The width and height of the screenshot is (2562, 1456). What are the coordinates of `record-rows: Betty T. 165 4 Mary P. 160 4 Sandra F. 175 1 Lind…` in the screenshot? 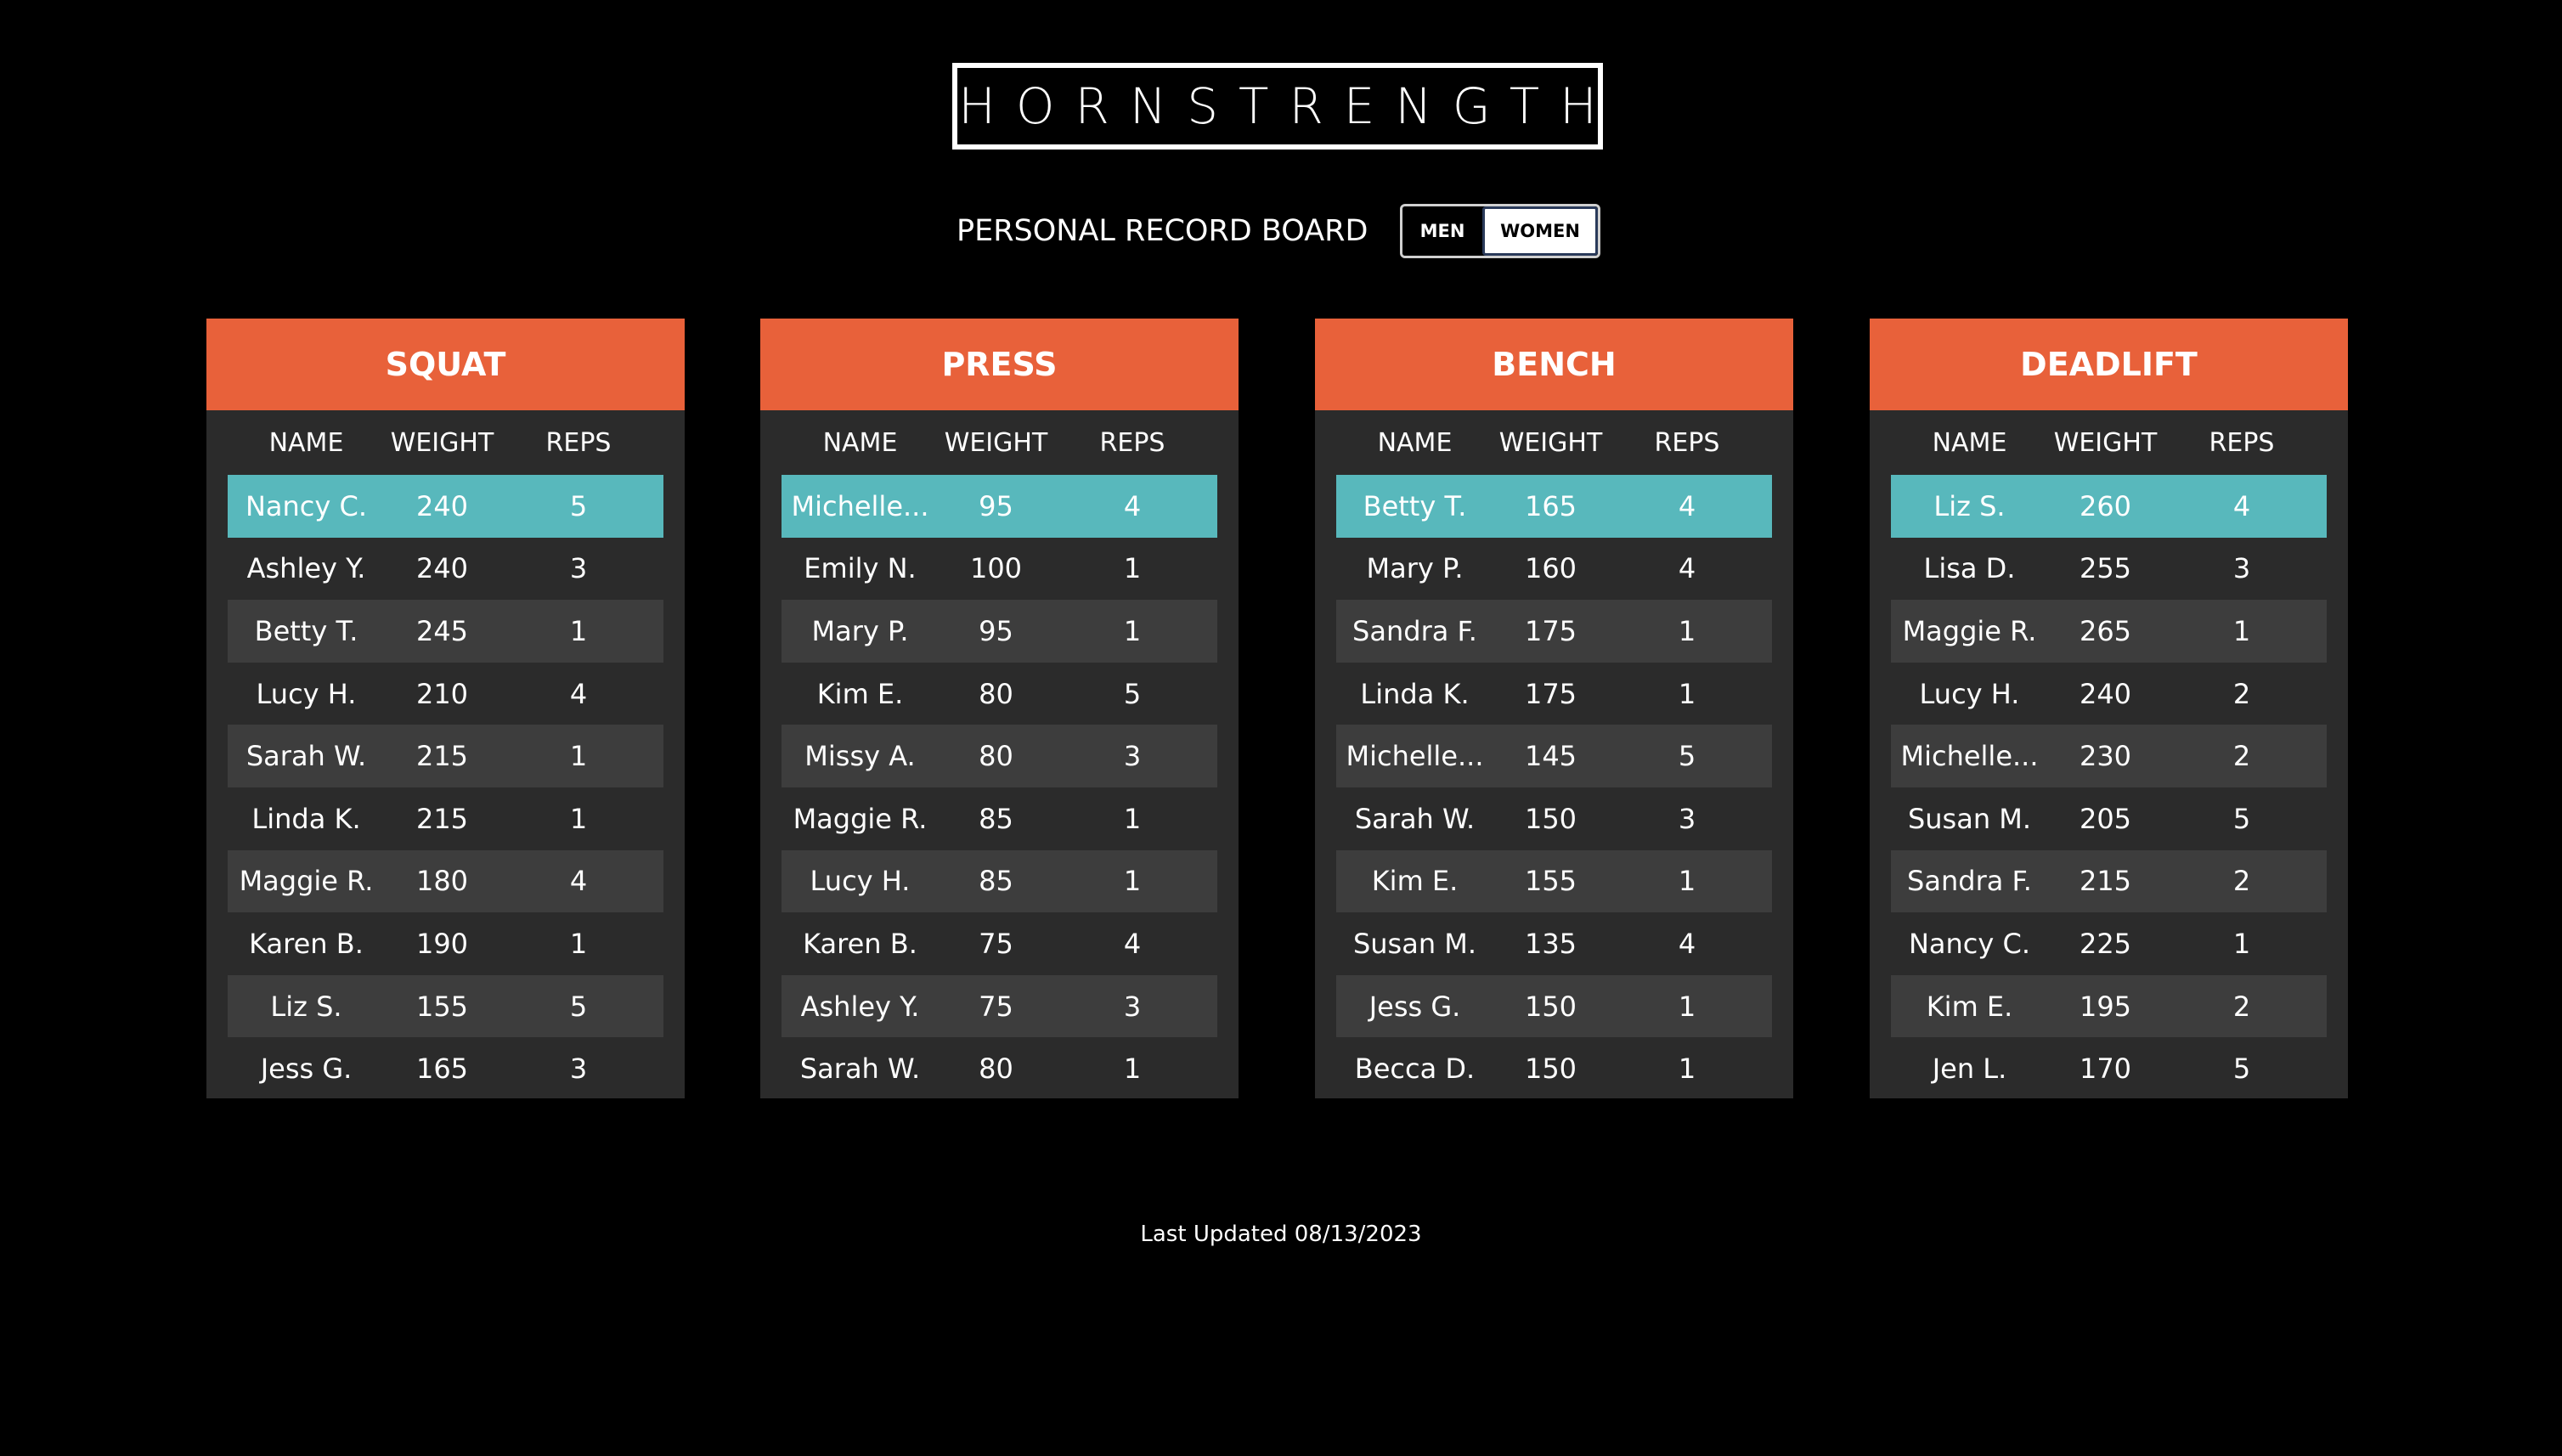 It's located at (1554, 788).